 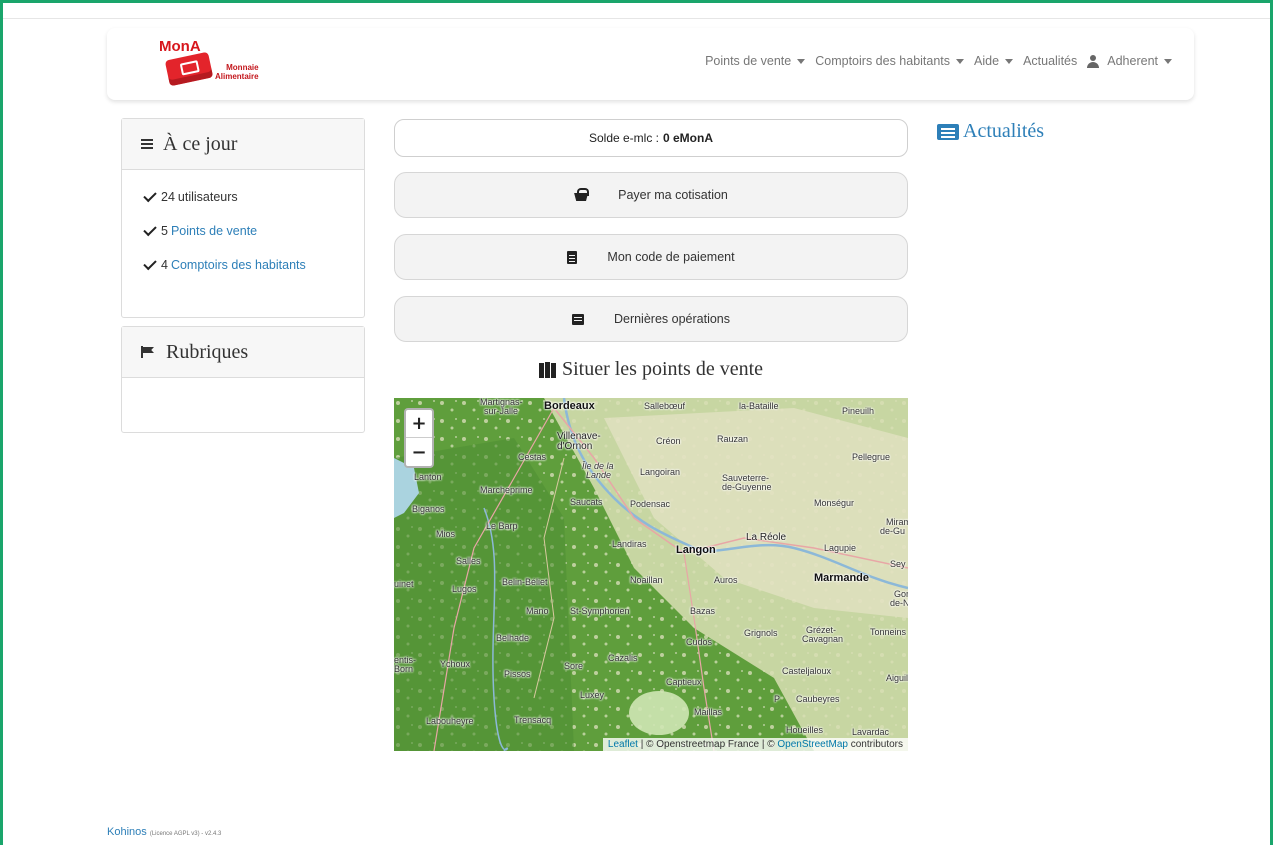 I want to click on logo-line1: Monnaie, so click(x=242, y=67).